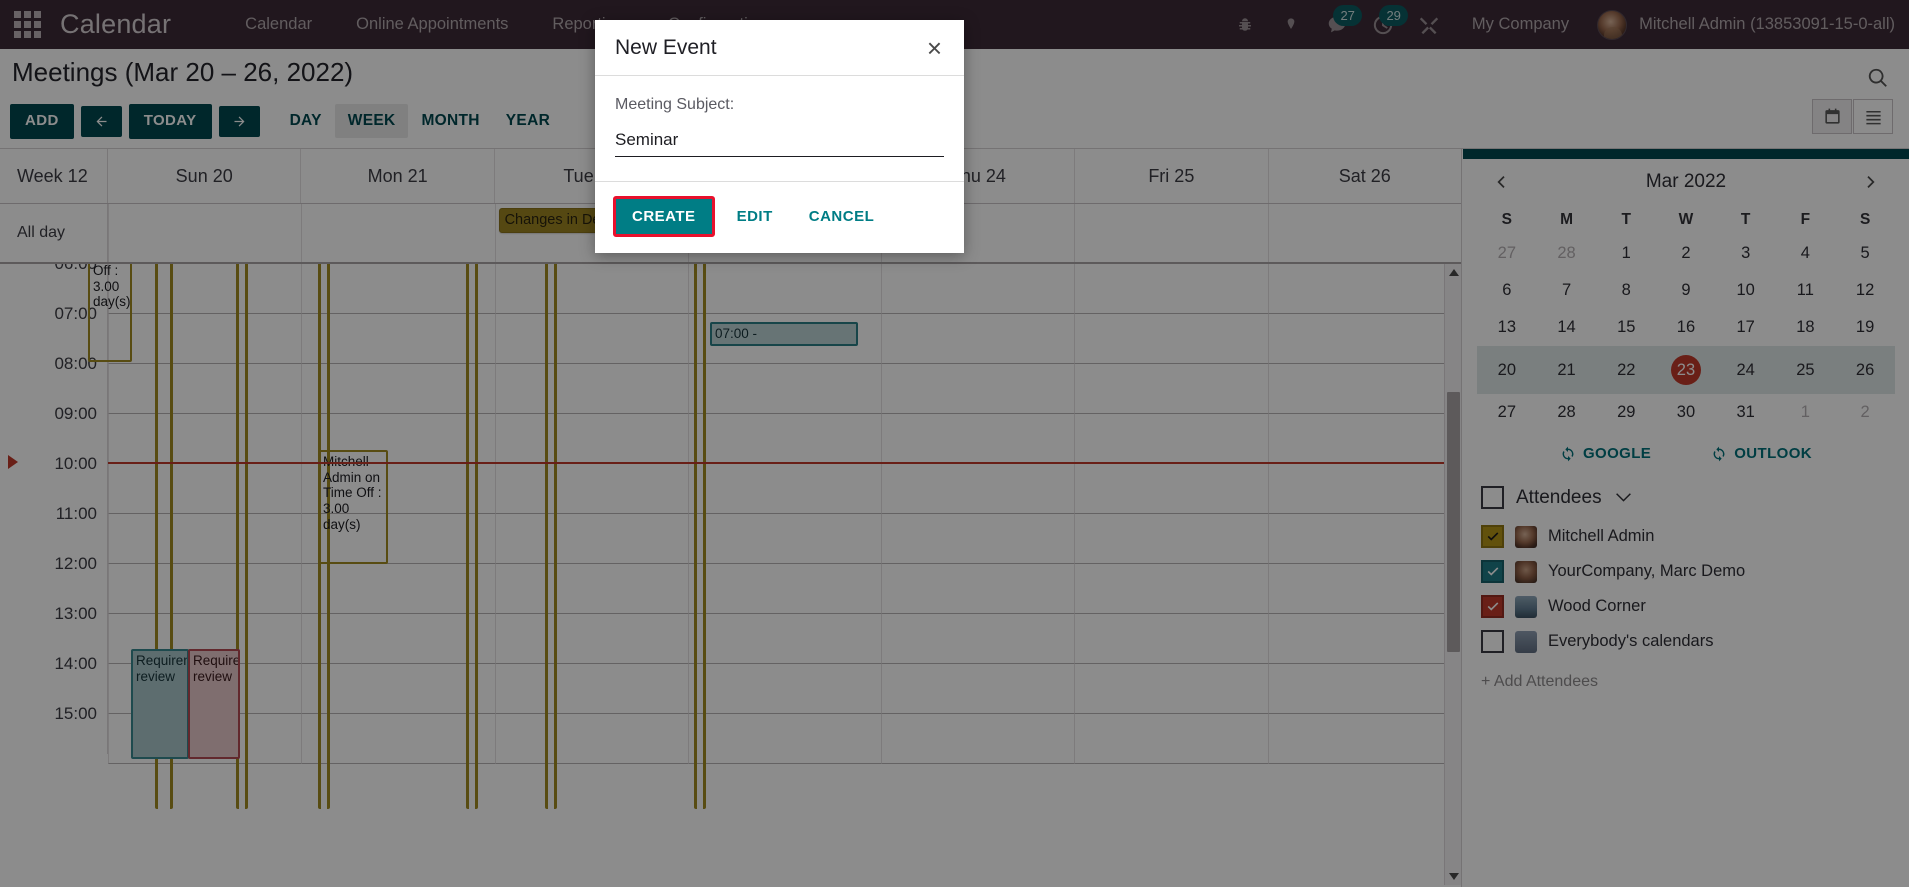 The image size is (1909, 887). Describe the element at coordinates (779, 128) in the screenshot. I see `modal-body: Meeting Subject:` at that location.